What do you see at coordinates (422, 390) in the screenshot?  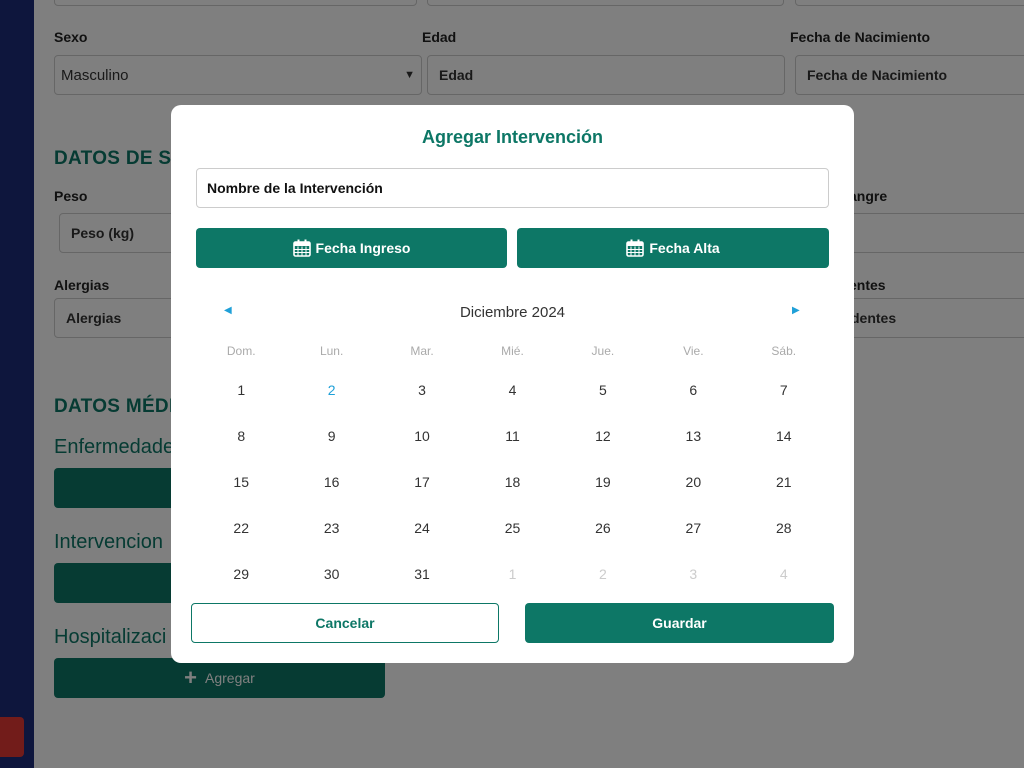 I see `calendar-day: 3` at bounding box center [422, 390].